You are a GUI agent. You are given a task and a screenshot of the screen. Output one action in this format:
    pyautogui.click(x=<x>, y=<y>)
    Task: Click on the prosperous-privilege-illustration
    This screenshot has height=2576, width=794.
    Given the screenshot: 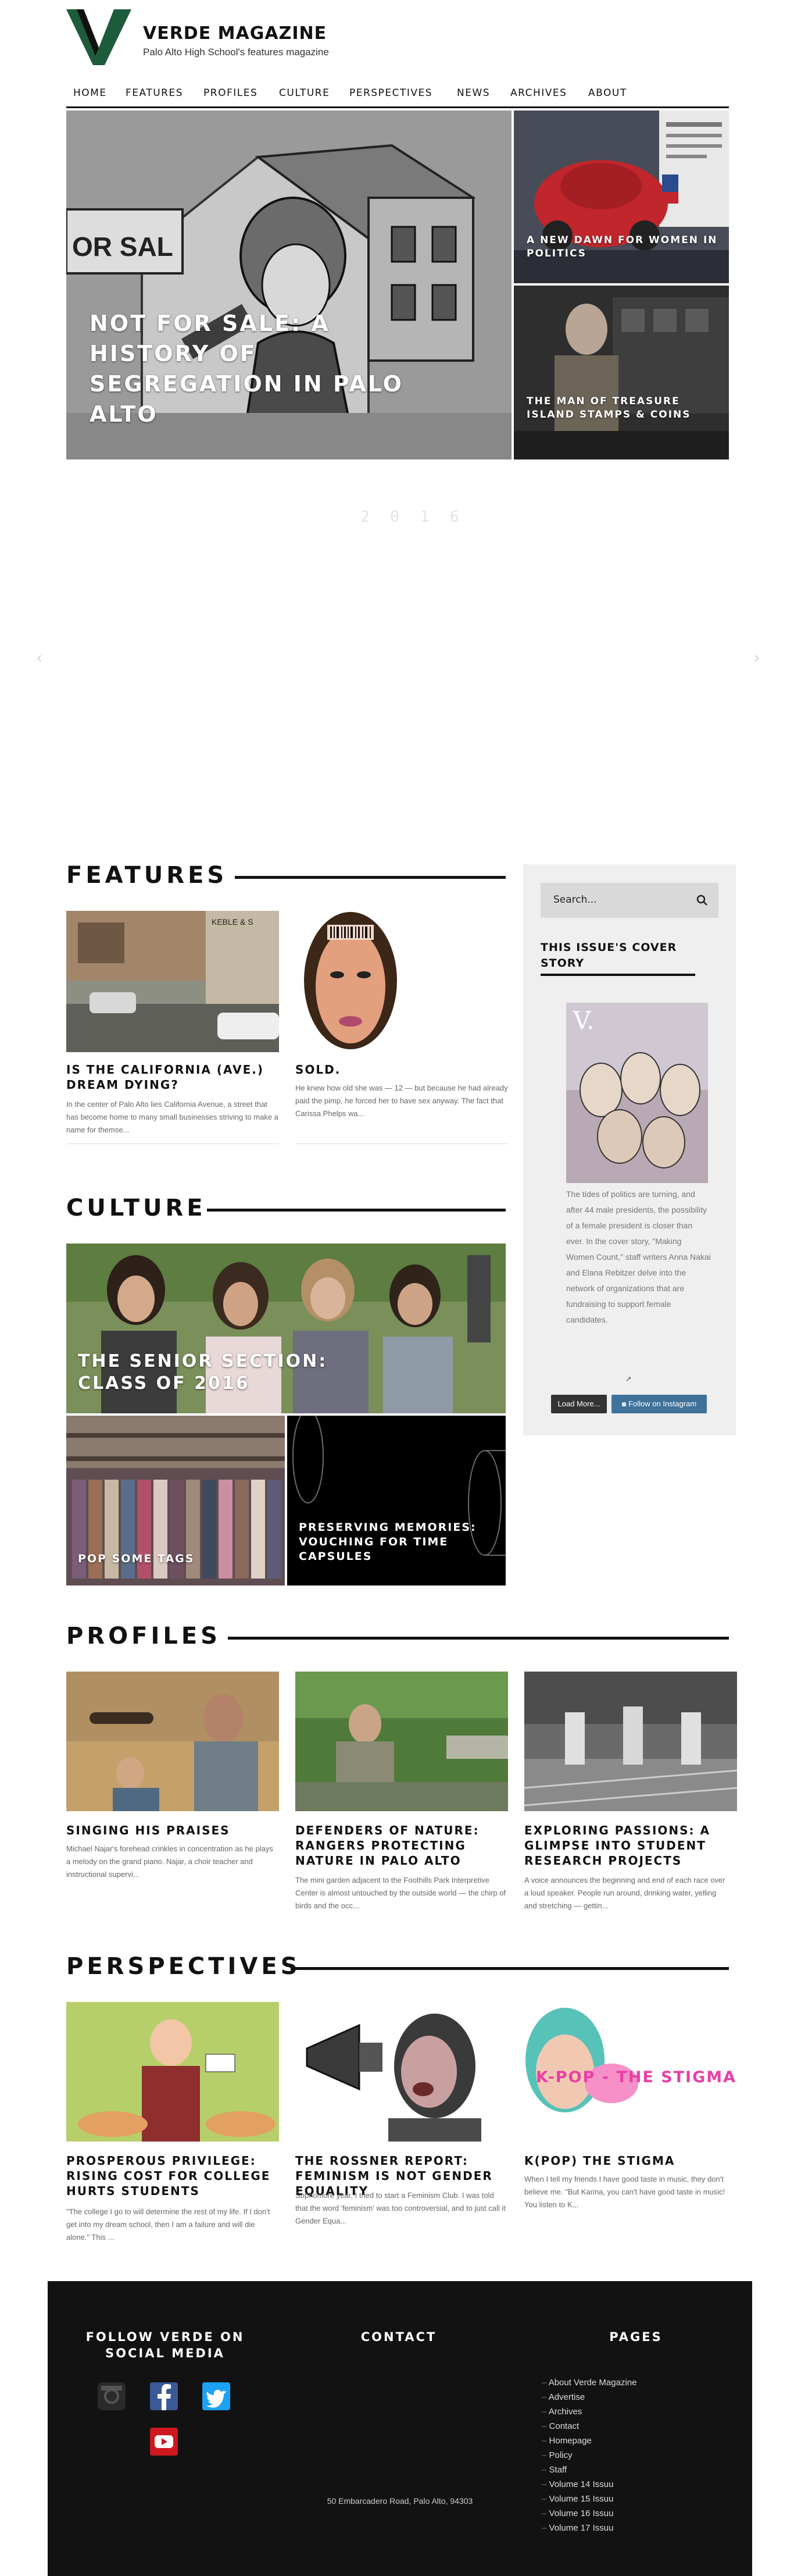 What is the action you would take?
    pyautogui.click(x=172, y=2072)
    